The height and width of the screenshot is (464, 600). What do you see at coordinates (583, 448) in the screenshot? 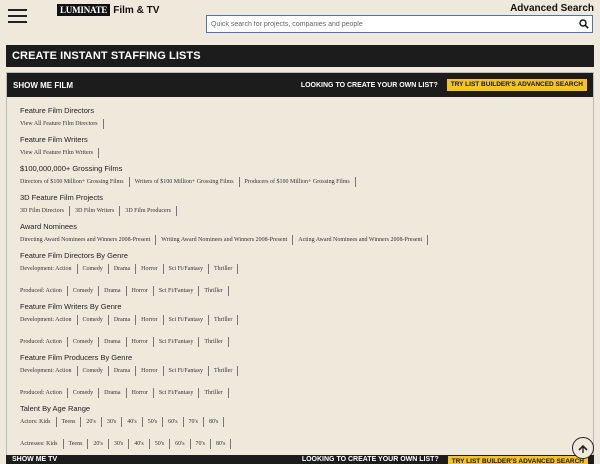
I see `chevron-up-icon` at bounding box center [583, 448].